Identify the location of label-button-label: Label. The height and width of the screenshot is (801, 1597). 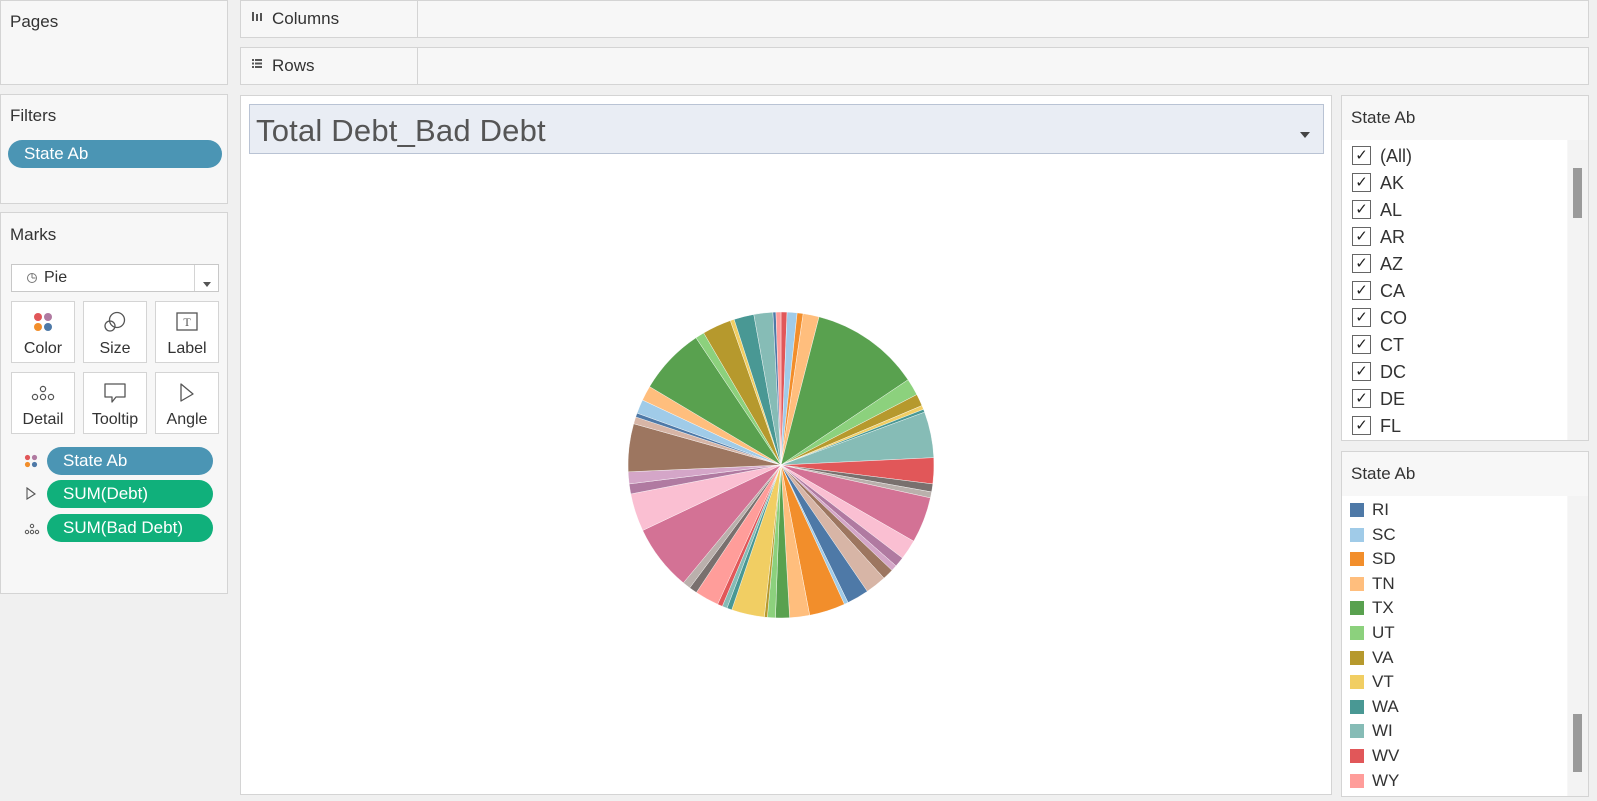
(187, 348).